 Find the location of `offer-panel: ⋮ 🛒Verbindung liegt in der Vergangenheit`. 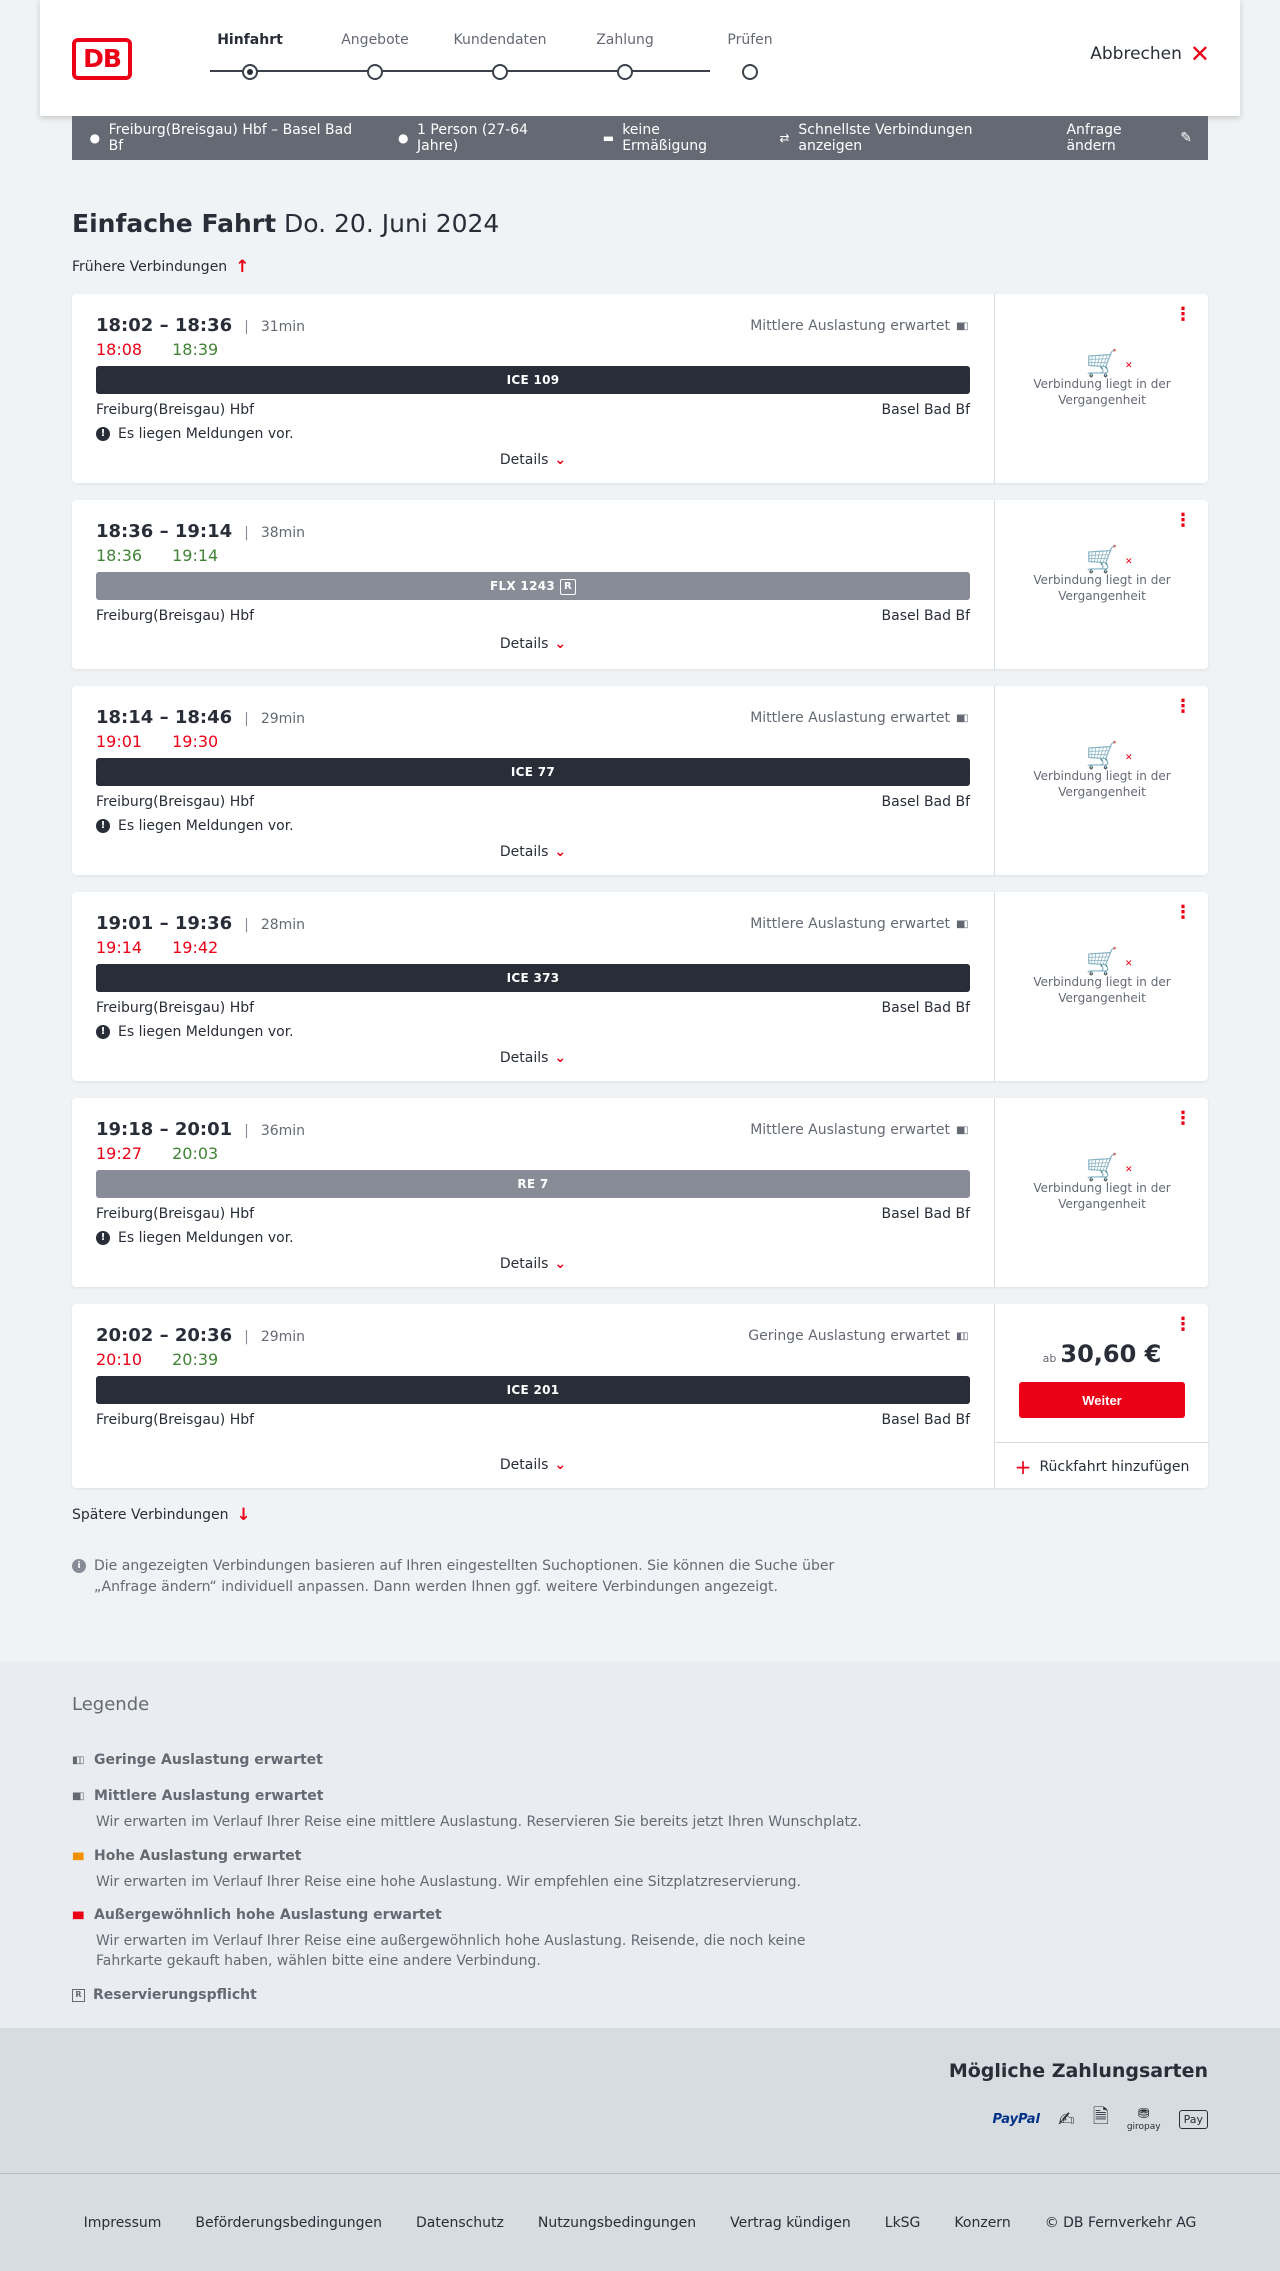

offer-panel: ⋮ 🛒Verbindung liegt in der Vergangenheit is located at coordinates (1101, 1192).